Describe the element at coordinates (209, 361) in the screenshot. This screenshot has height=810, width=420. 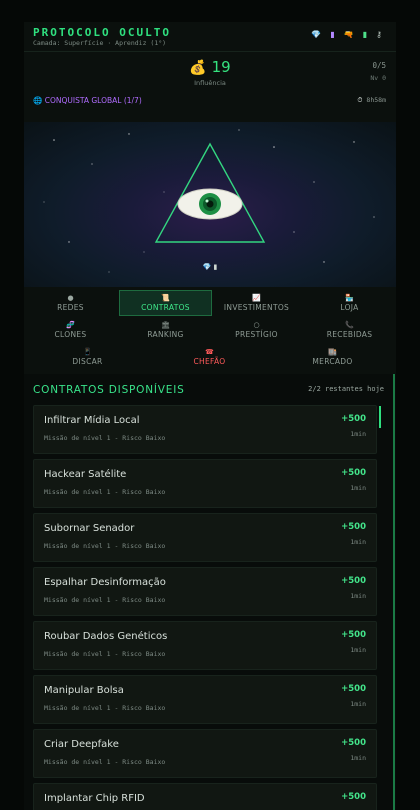
I see `nav-label: CHEFÃO` at that location.